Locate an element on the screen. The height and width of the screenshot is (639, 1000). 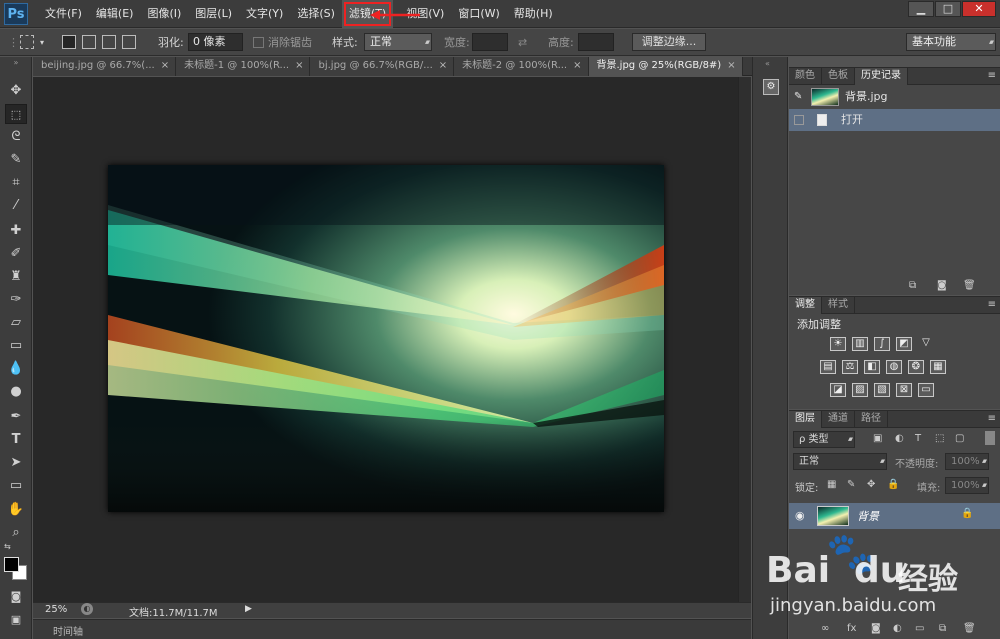
workspace-select: 基本功能 is located at coordinates (951, 42).